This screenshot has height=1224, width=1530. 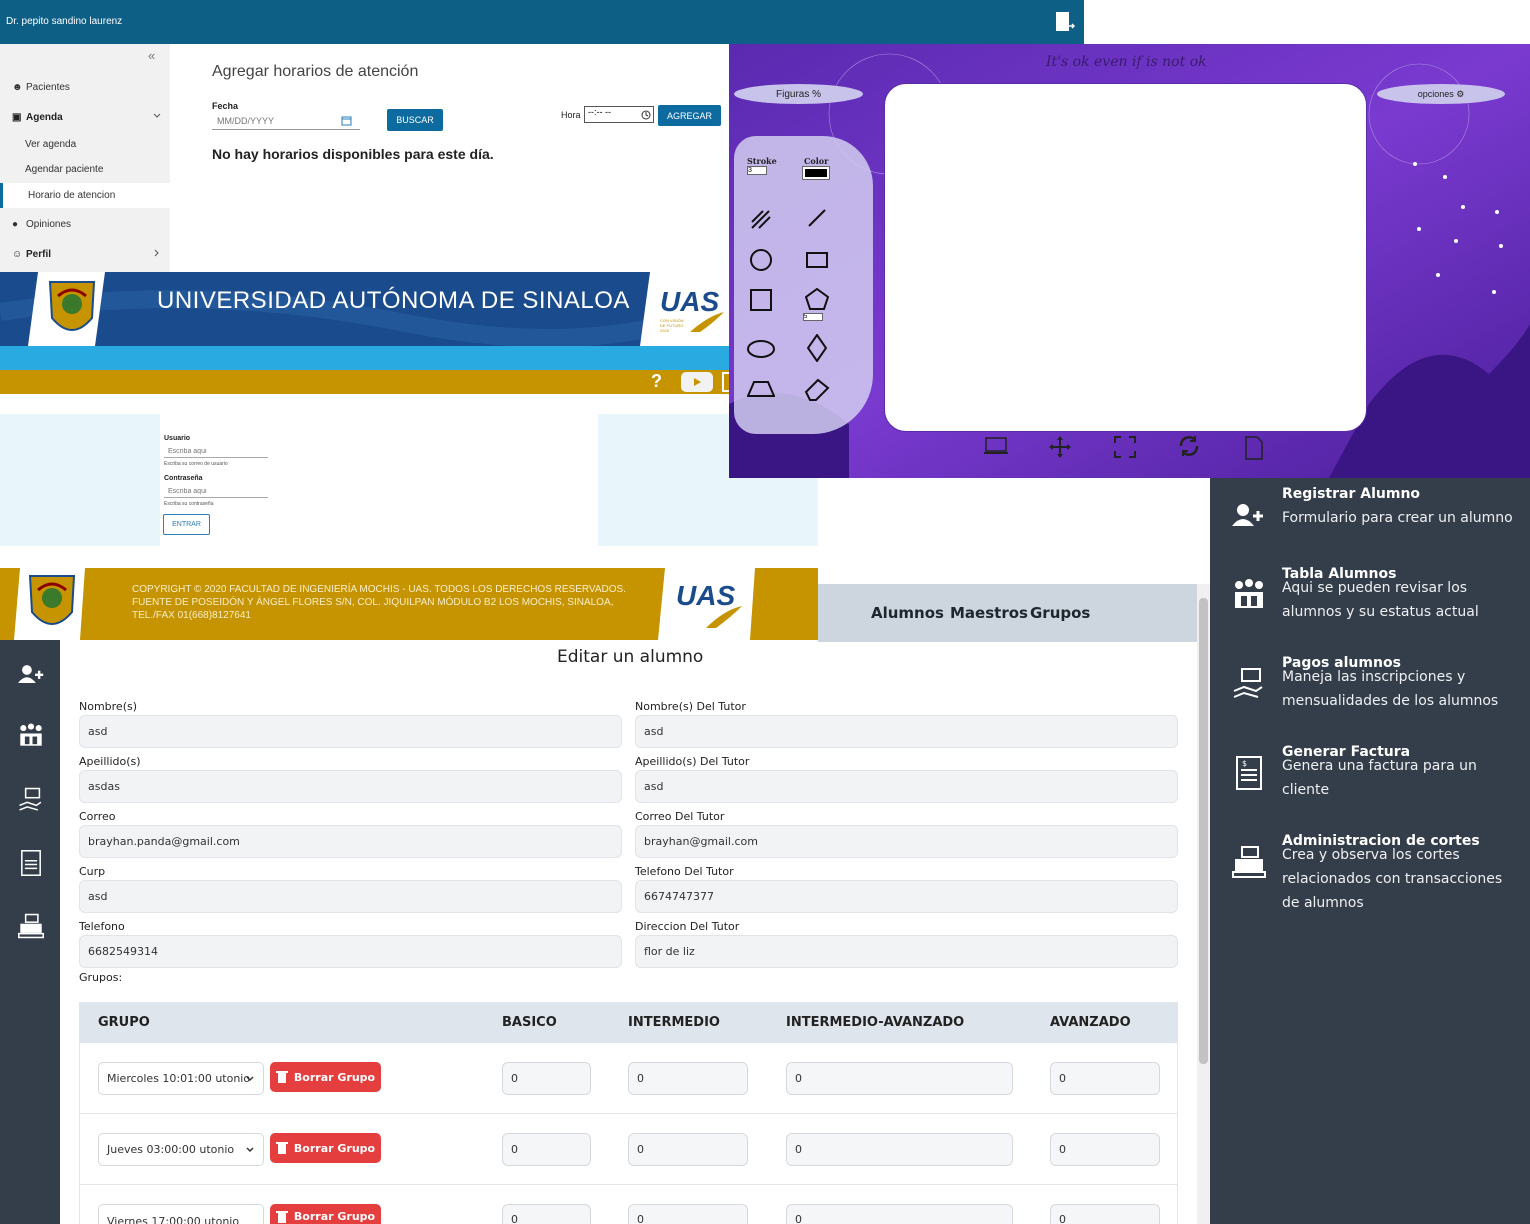 I want to click on telefono-input, so click(x=350, y=951).